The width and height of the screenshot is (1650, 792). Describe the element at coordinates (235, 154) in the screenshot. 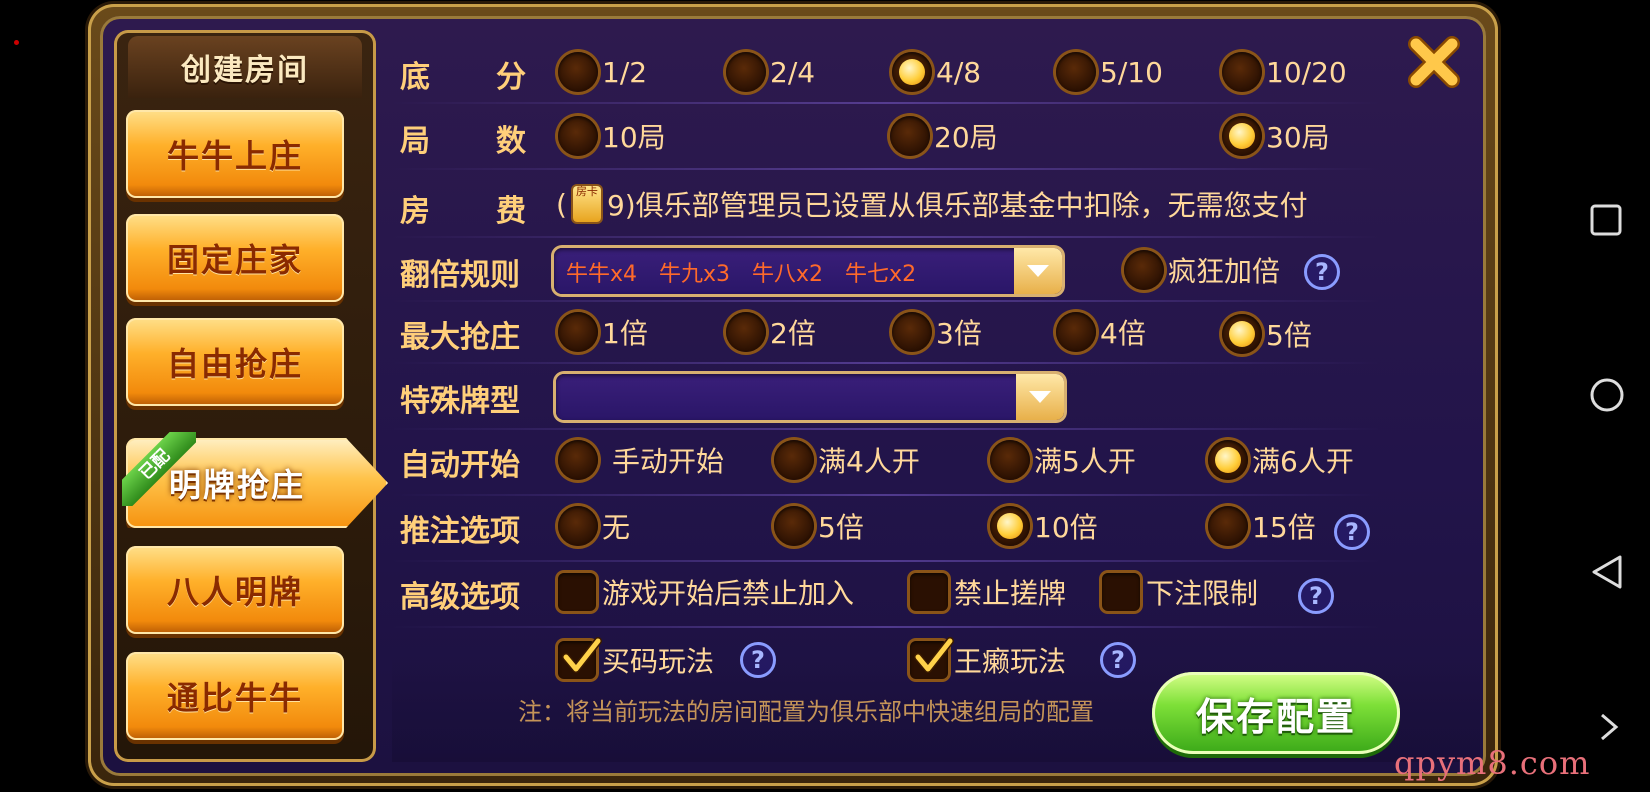

I see `sidebar-item-niuniu-shangzhuang: 牛牛上庄` at that location.